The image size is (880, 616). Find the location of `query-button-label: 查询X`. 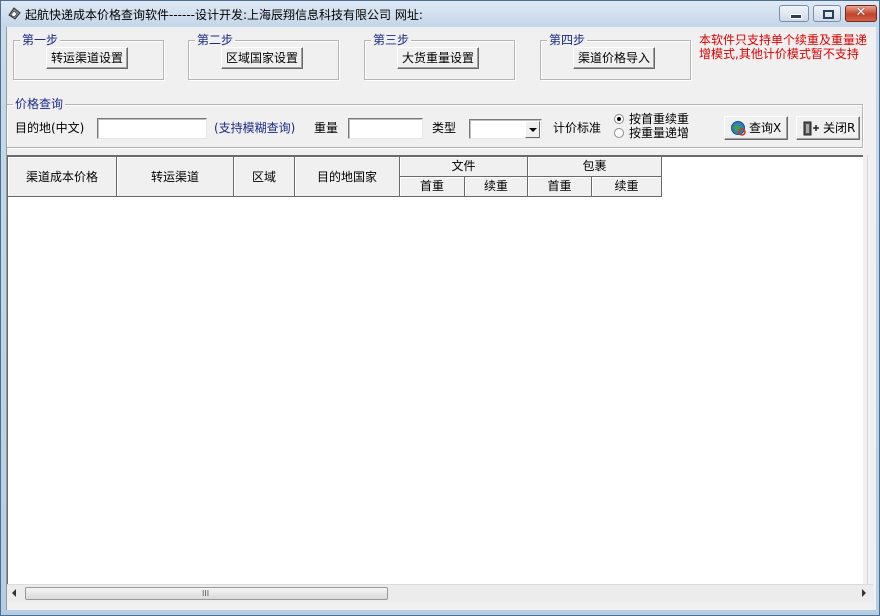

query-button-label: 查询X is located at coordinates (765, 128).